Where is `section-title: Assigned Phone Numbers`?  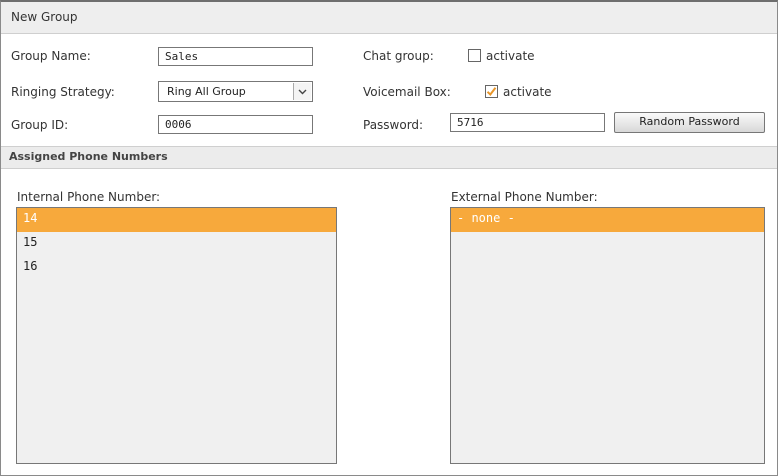
section-title: Assigned Phone Numbers is located at coordinates (88, 156).